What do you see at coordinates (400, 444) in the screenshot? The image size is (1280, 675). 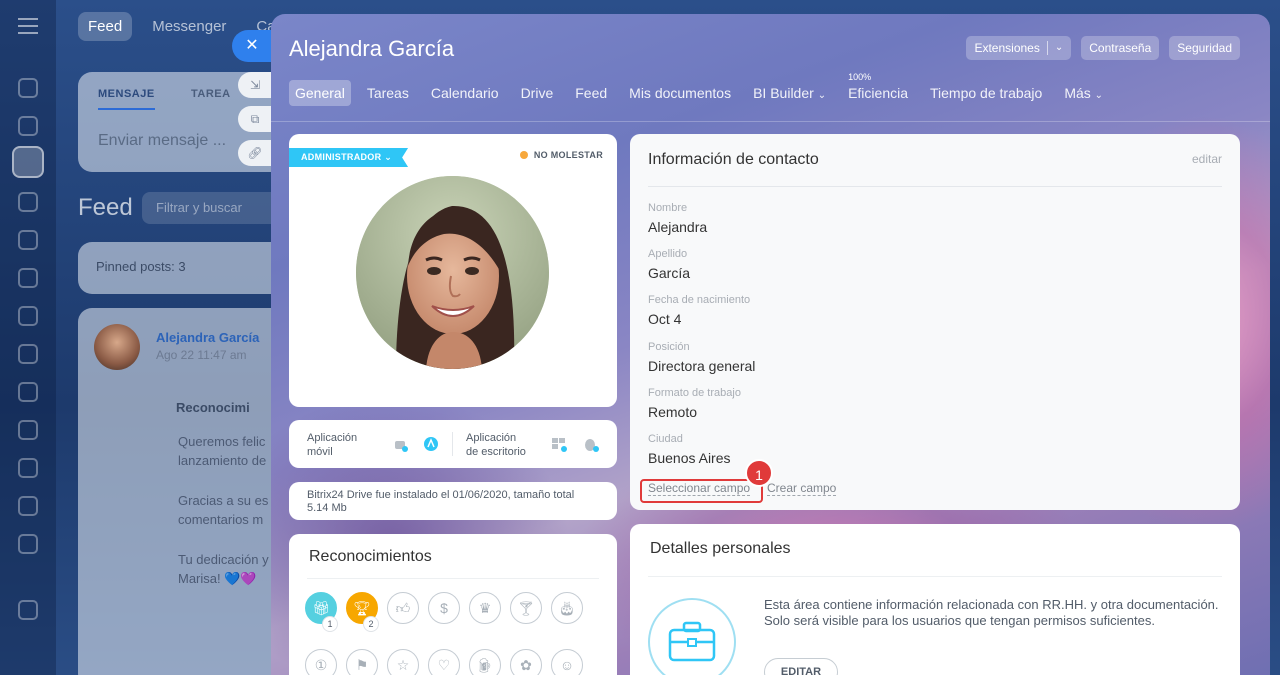 I see `android-icon` at bounding box center [400, 444].